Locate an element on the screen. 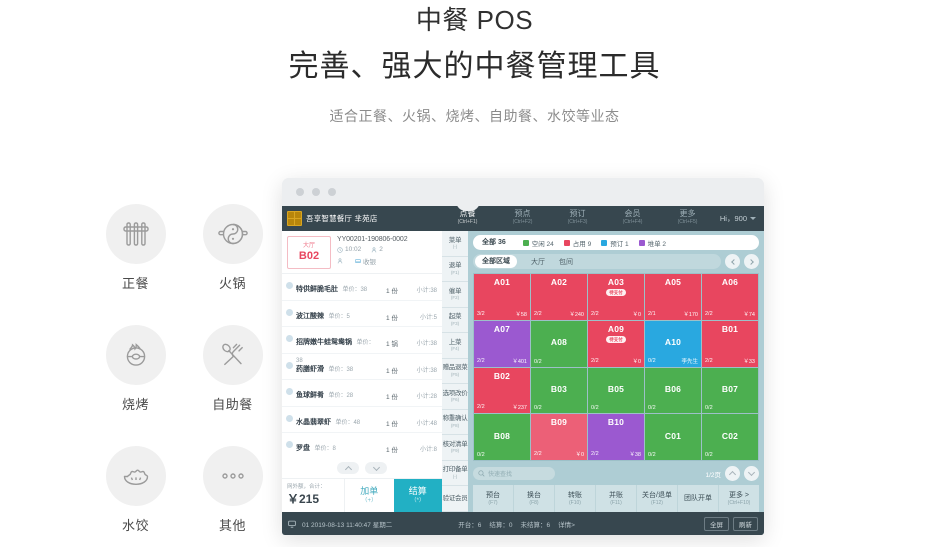  order-scroll-up-button is located at coordinates (348, 468).